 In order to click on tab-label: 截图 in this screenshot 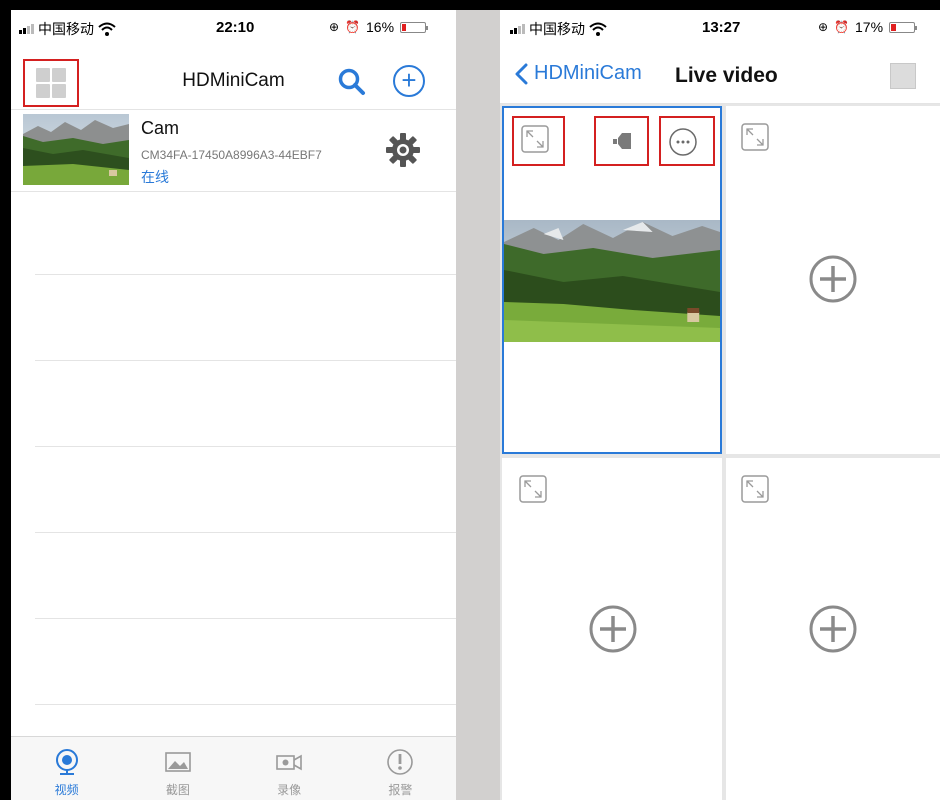, I will do `click(177, 790)`.